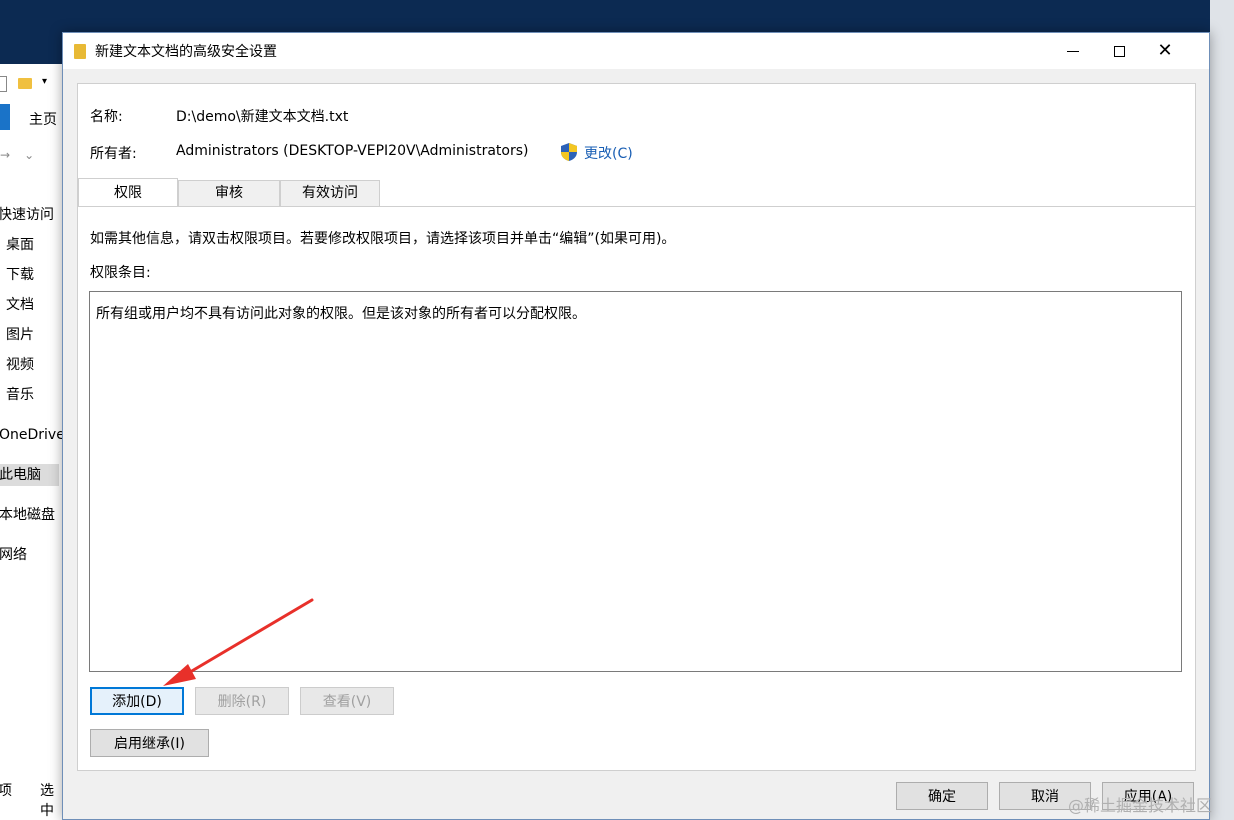  I want to click on sidebar-item-downloads: 下载, so click(20, 275).